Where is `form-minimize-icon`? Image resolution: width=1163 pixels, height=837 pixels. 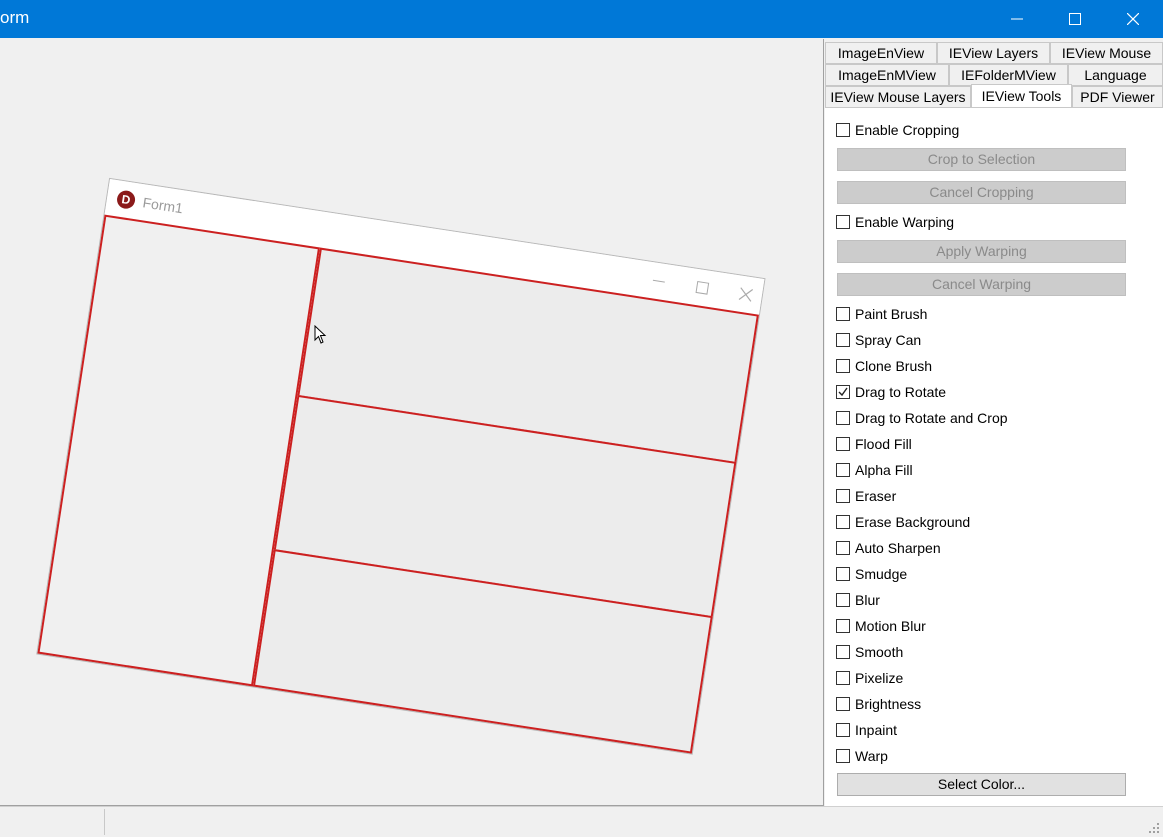
form-minimize-icon is located at coordinates (658, 281).